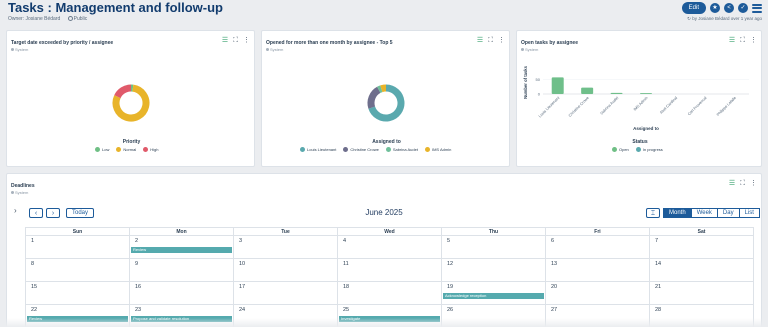 The image size is (768, 327). Describe the element at coordinates (450, 310) in the screenshot. I see `day-number: 26` at that location.